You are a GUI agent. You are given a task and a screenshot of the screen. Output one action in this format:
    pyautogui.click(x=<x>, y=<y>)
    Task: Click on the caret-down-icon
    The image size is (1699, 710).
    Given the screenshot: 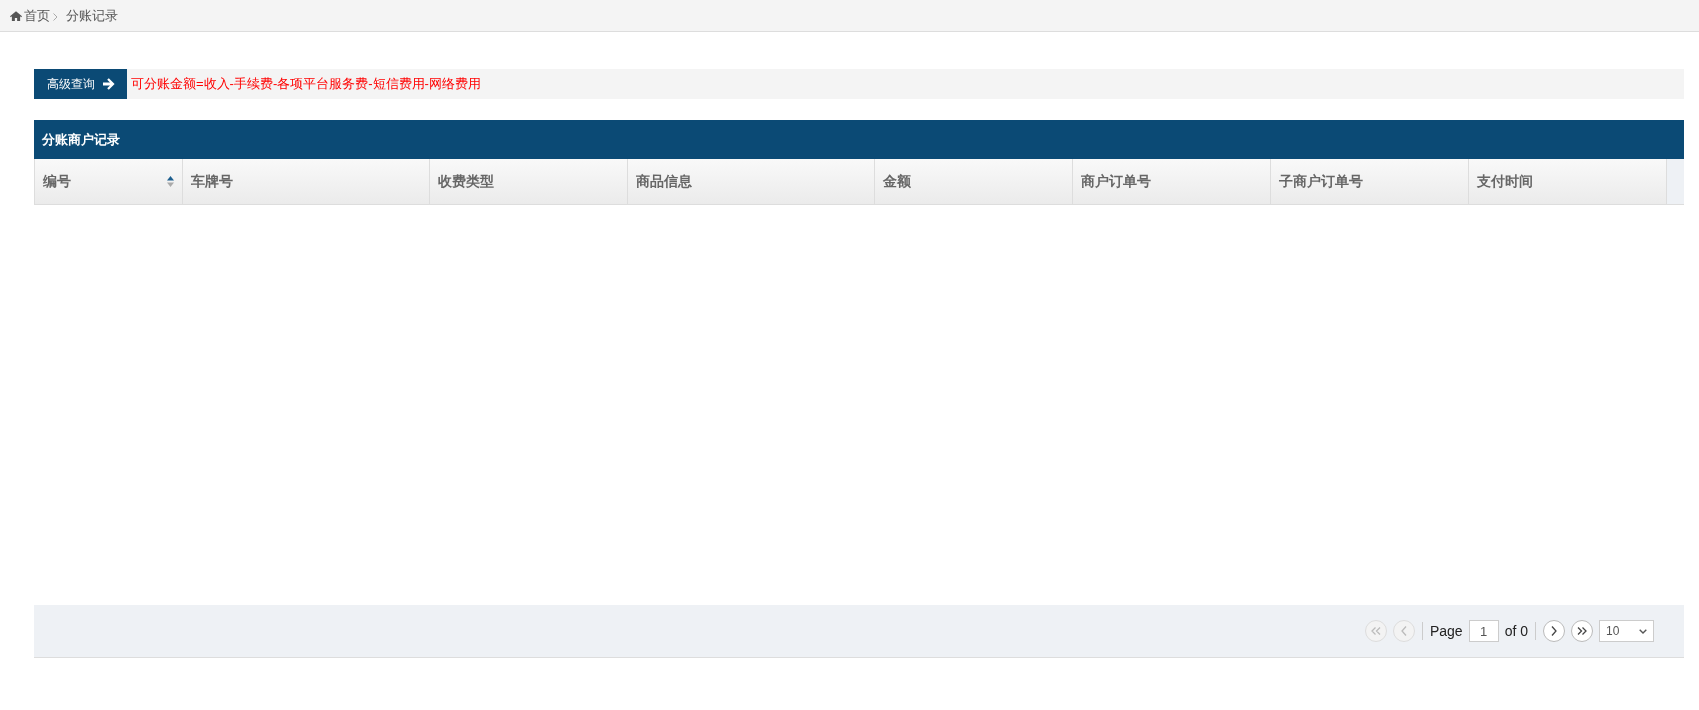 What is the action you would take?
    pyautogui.click(x=1643, y=631)
    